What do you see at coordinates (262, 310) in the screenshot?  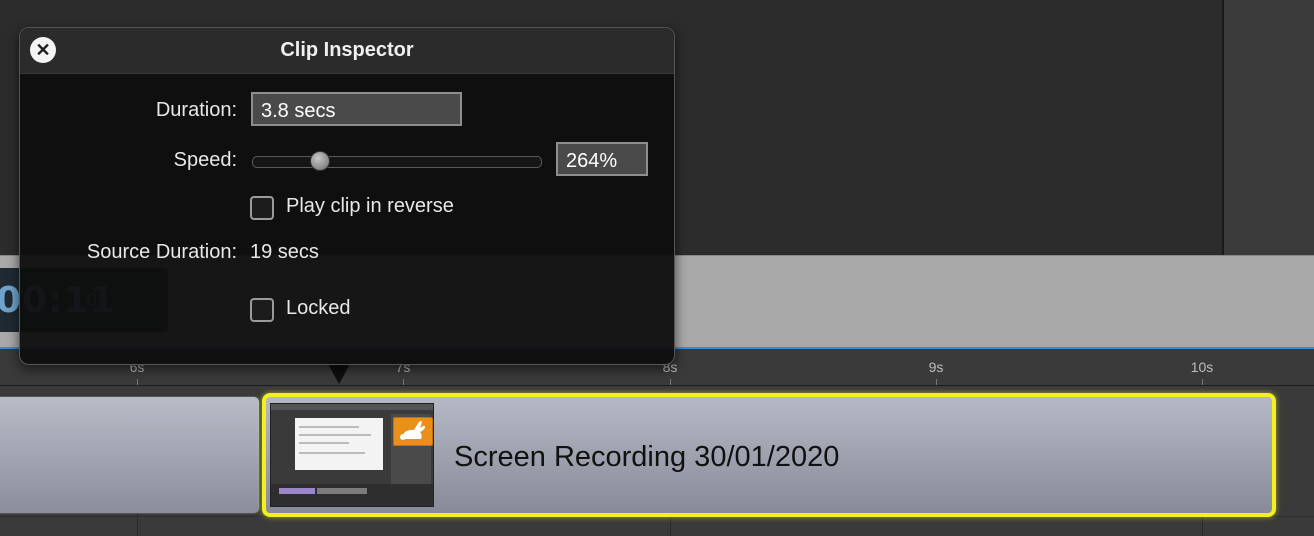 I see `locked-checkbox` at bounding box center [262, 310].